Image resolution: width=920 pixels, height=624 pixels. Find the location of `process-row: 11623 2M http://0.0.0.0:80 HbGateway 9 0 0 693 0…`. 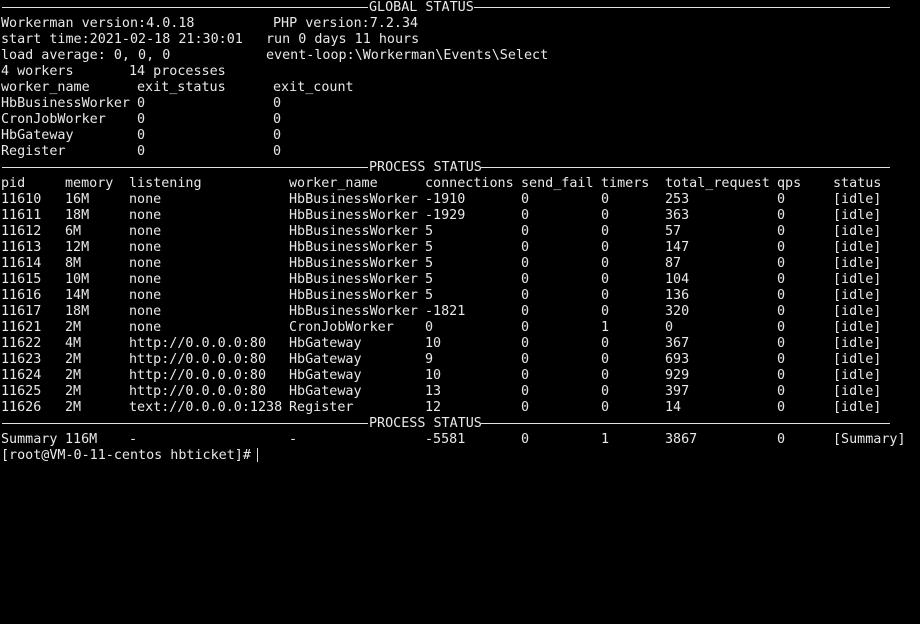

process-row: 11623 2M http://0.0.0.0:80 HbGateway 9 0 0 693 0… is located at coordinates (460, 360).